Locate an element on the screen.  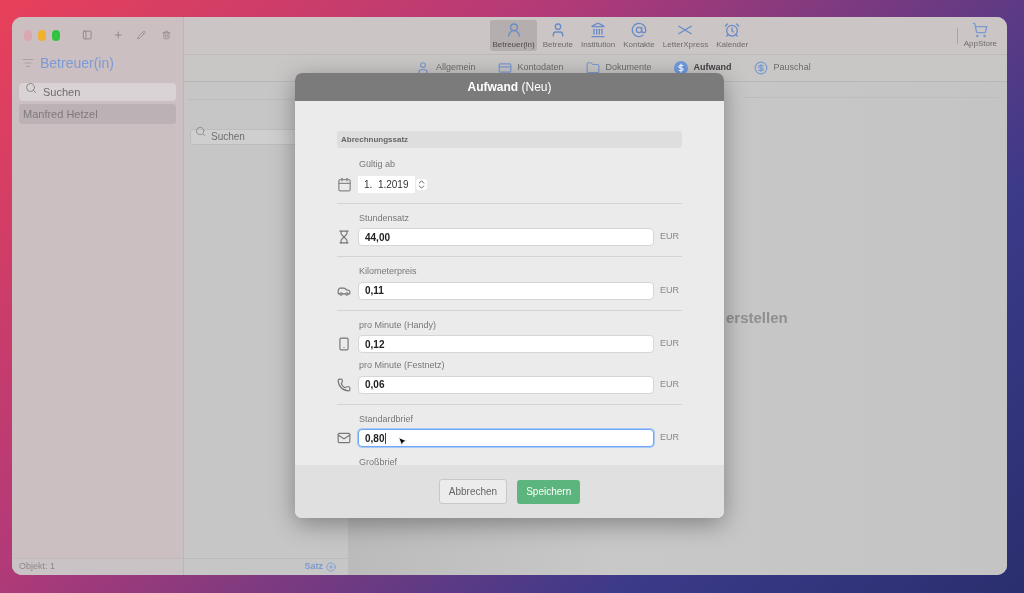
field-label: Großbrief is located at coordinates (378, 461).